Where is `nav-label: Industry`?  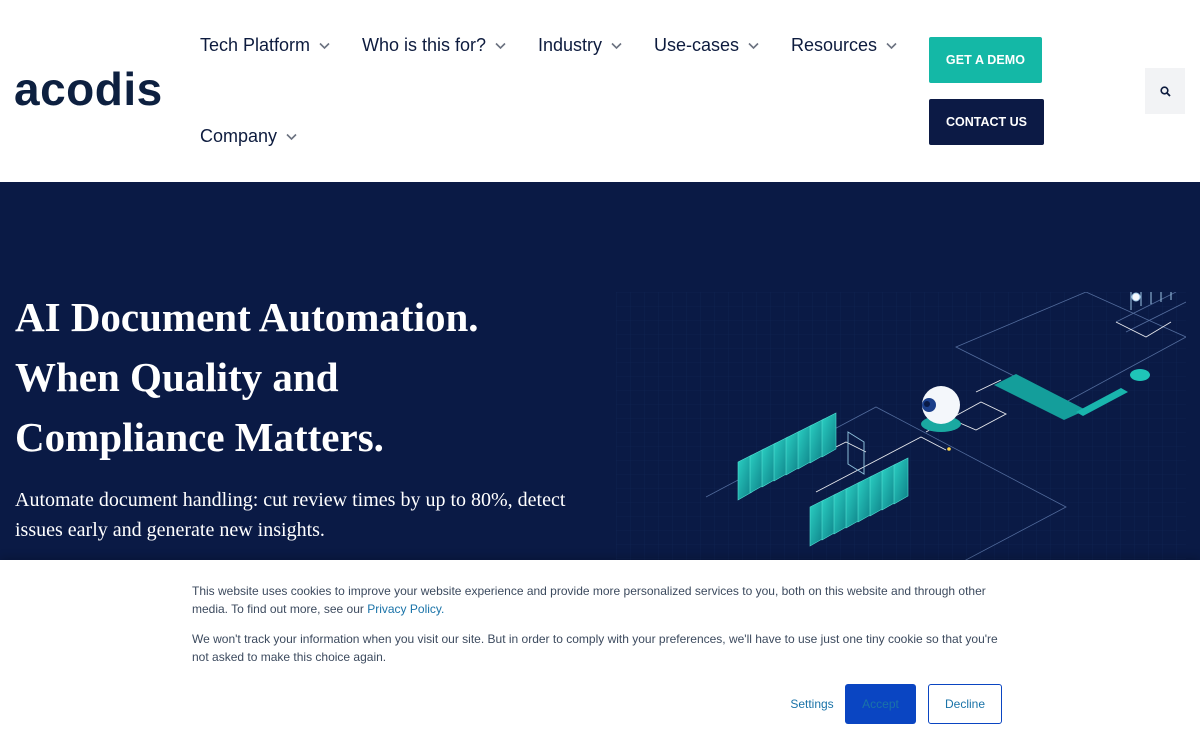
nav-label: Industry is located at coordinates (570, 45).